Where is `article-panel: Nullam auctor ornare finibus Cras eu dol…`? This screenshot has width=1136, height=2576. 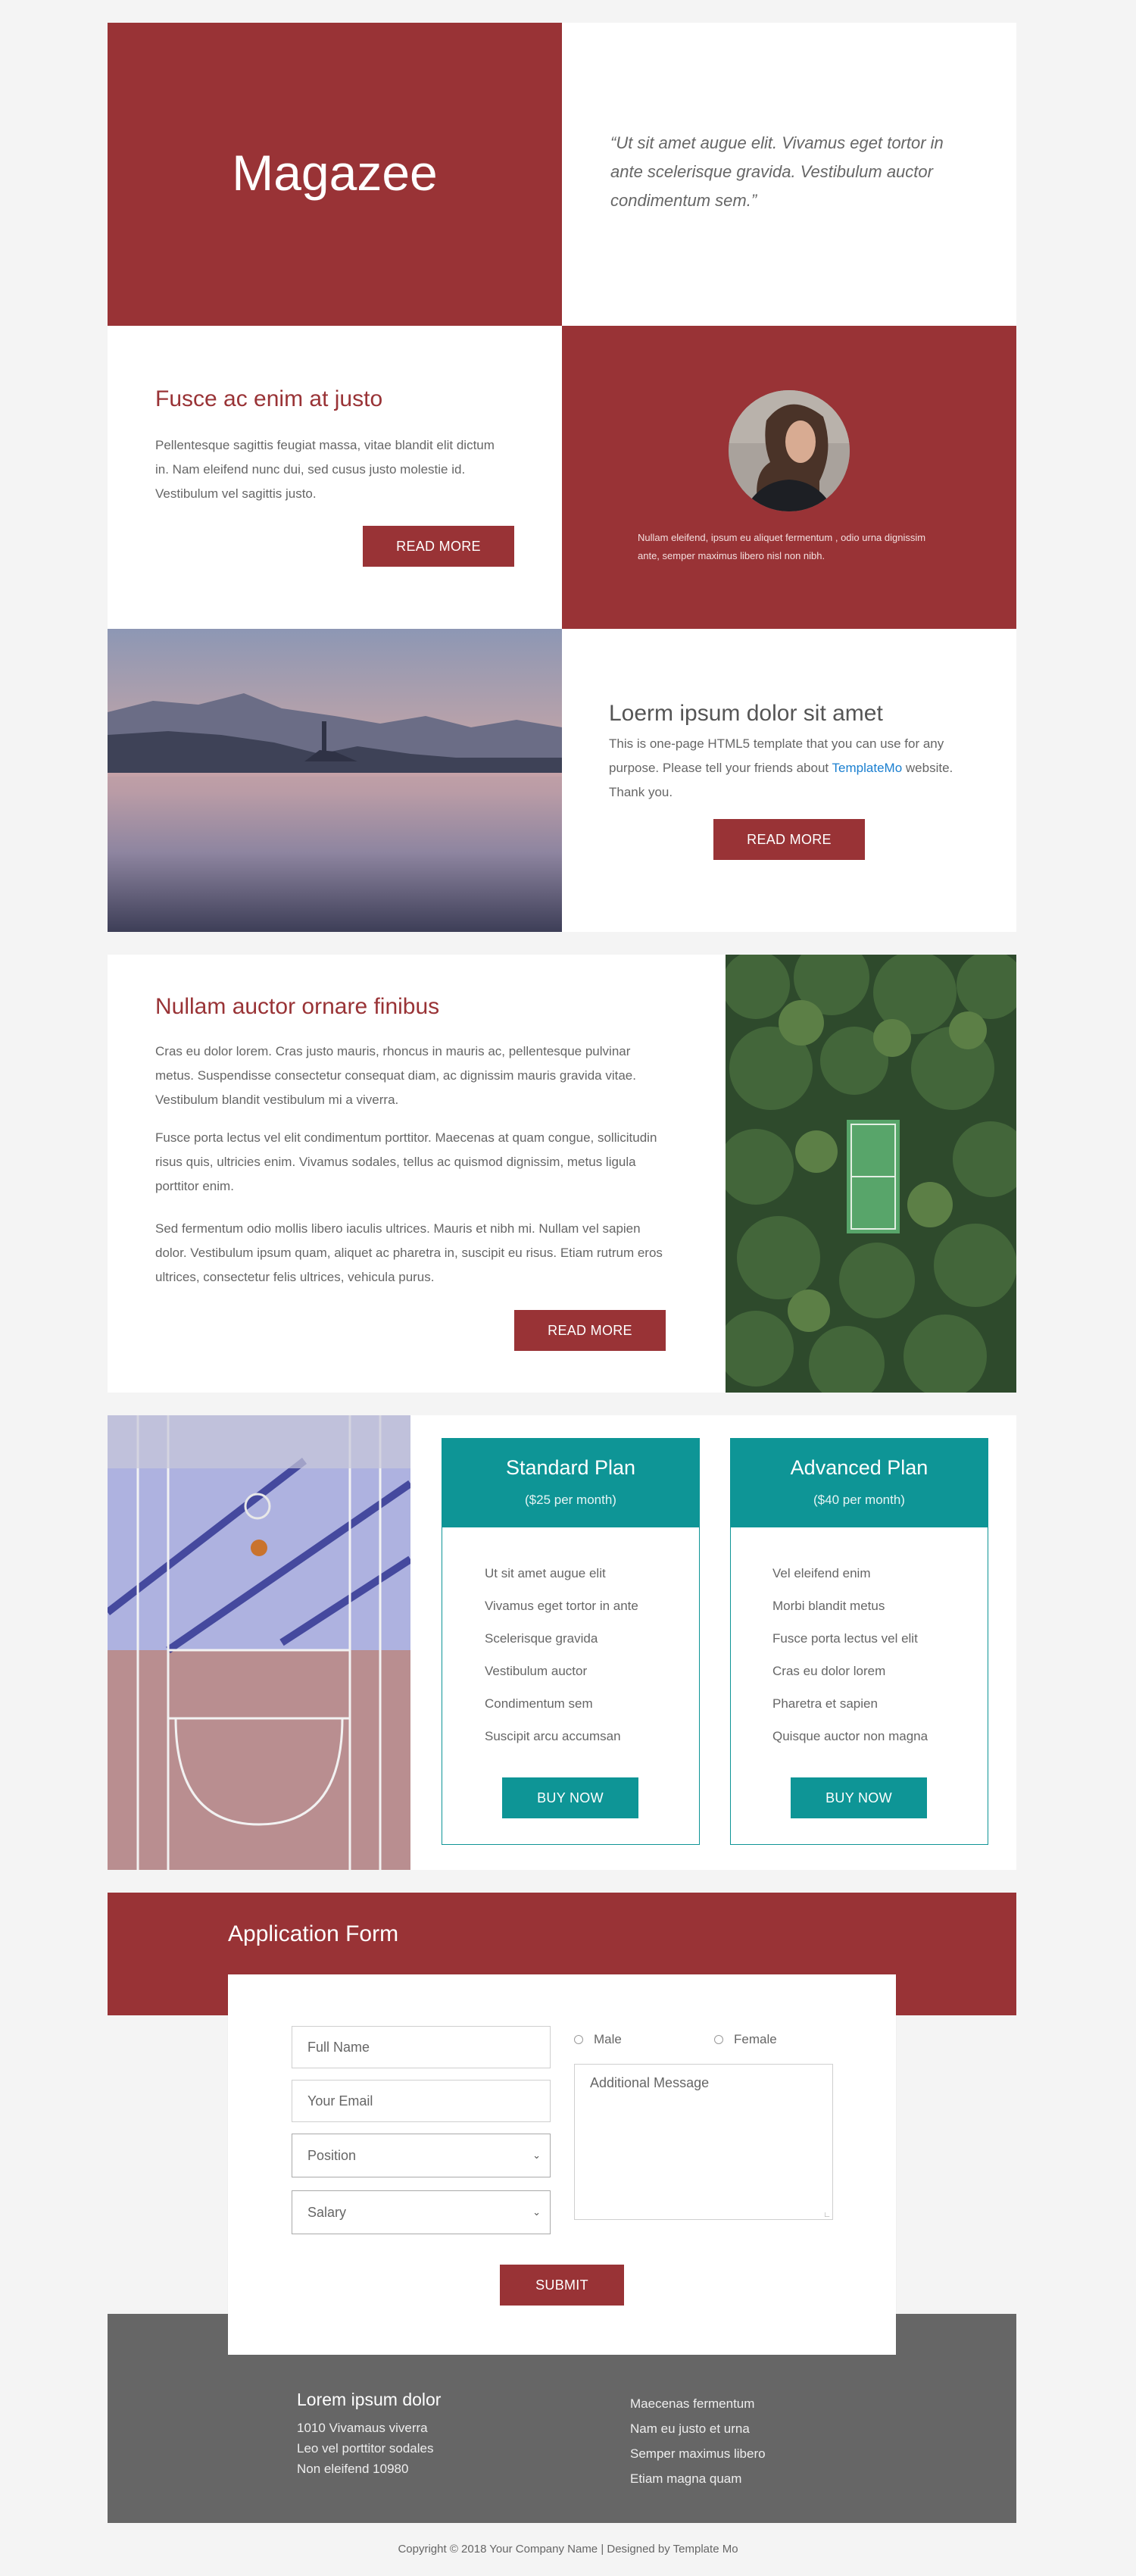
article-panel: Nullam auctor ornare finibus Cras eu dol… is located at coordinates (417, 1174).